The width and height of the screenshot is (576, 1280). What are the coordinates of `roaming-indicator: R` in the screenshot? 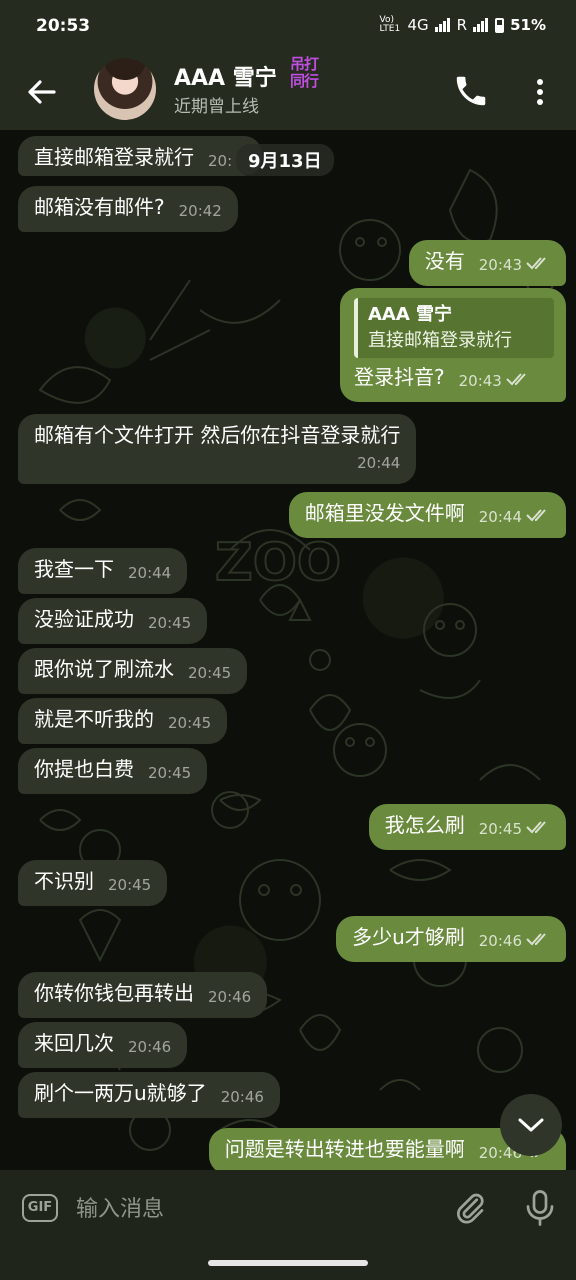 It's located at (462, 25).